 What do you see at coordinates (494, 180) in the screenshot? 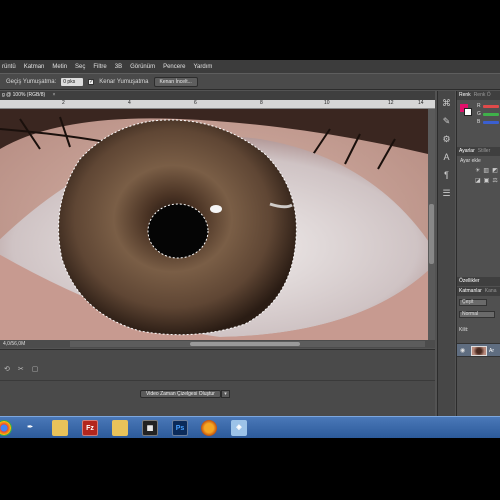
I see `balance-icon: ⚖` at bounding box center [494, 180].